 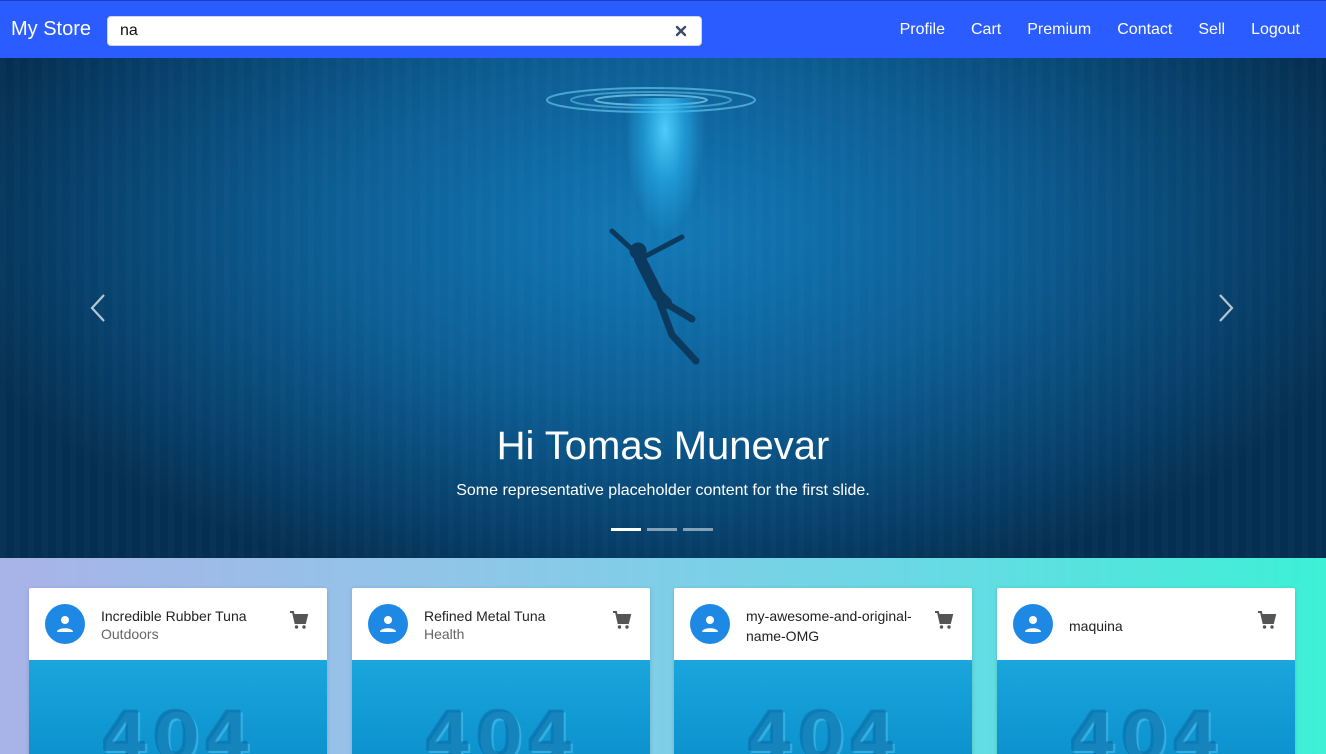 I want to click on product-card: my-awesome-and-original-name-OMG 404, so click(x=823, y=671).